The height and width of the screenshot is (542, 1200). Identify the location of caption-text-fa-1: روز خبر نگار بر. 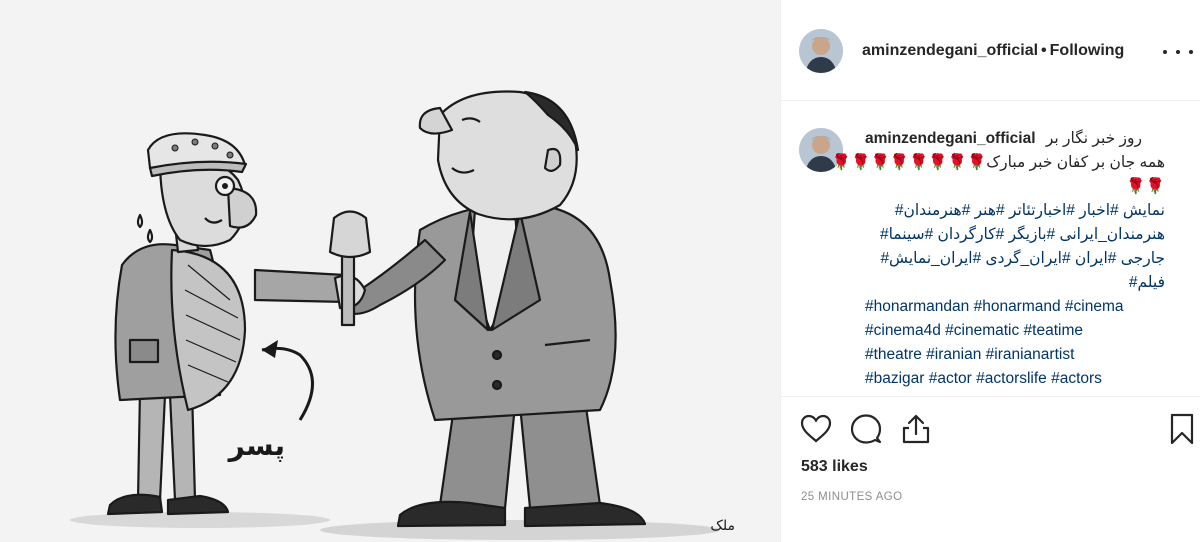
(1093, 138).